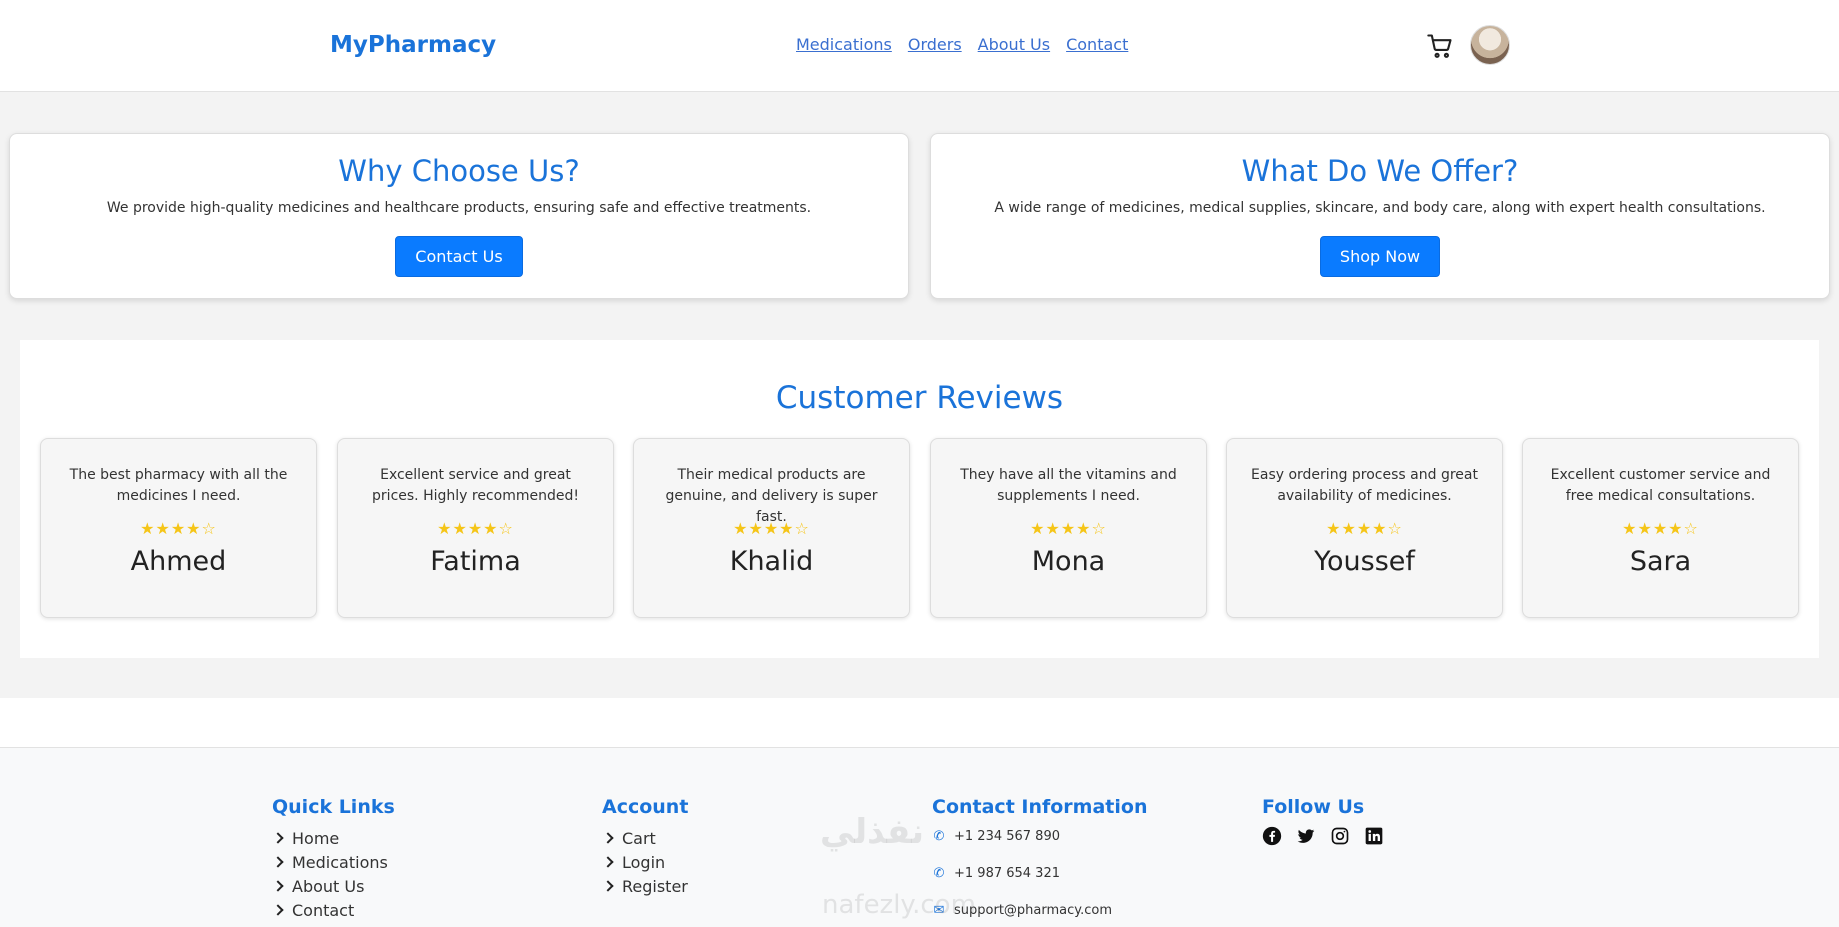 Image resolution: width=1839 pixels, height=927 pixels. What do you see at coordinates (771, 561) in the screenshot?
I see `reviewer-name: Khalid` at bounding box center [771, 561].